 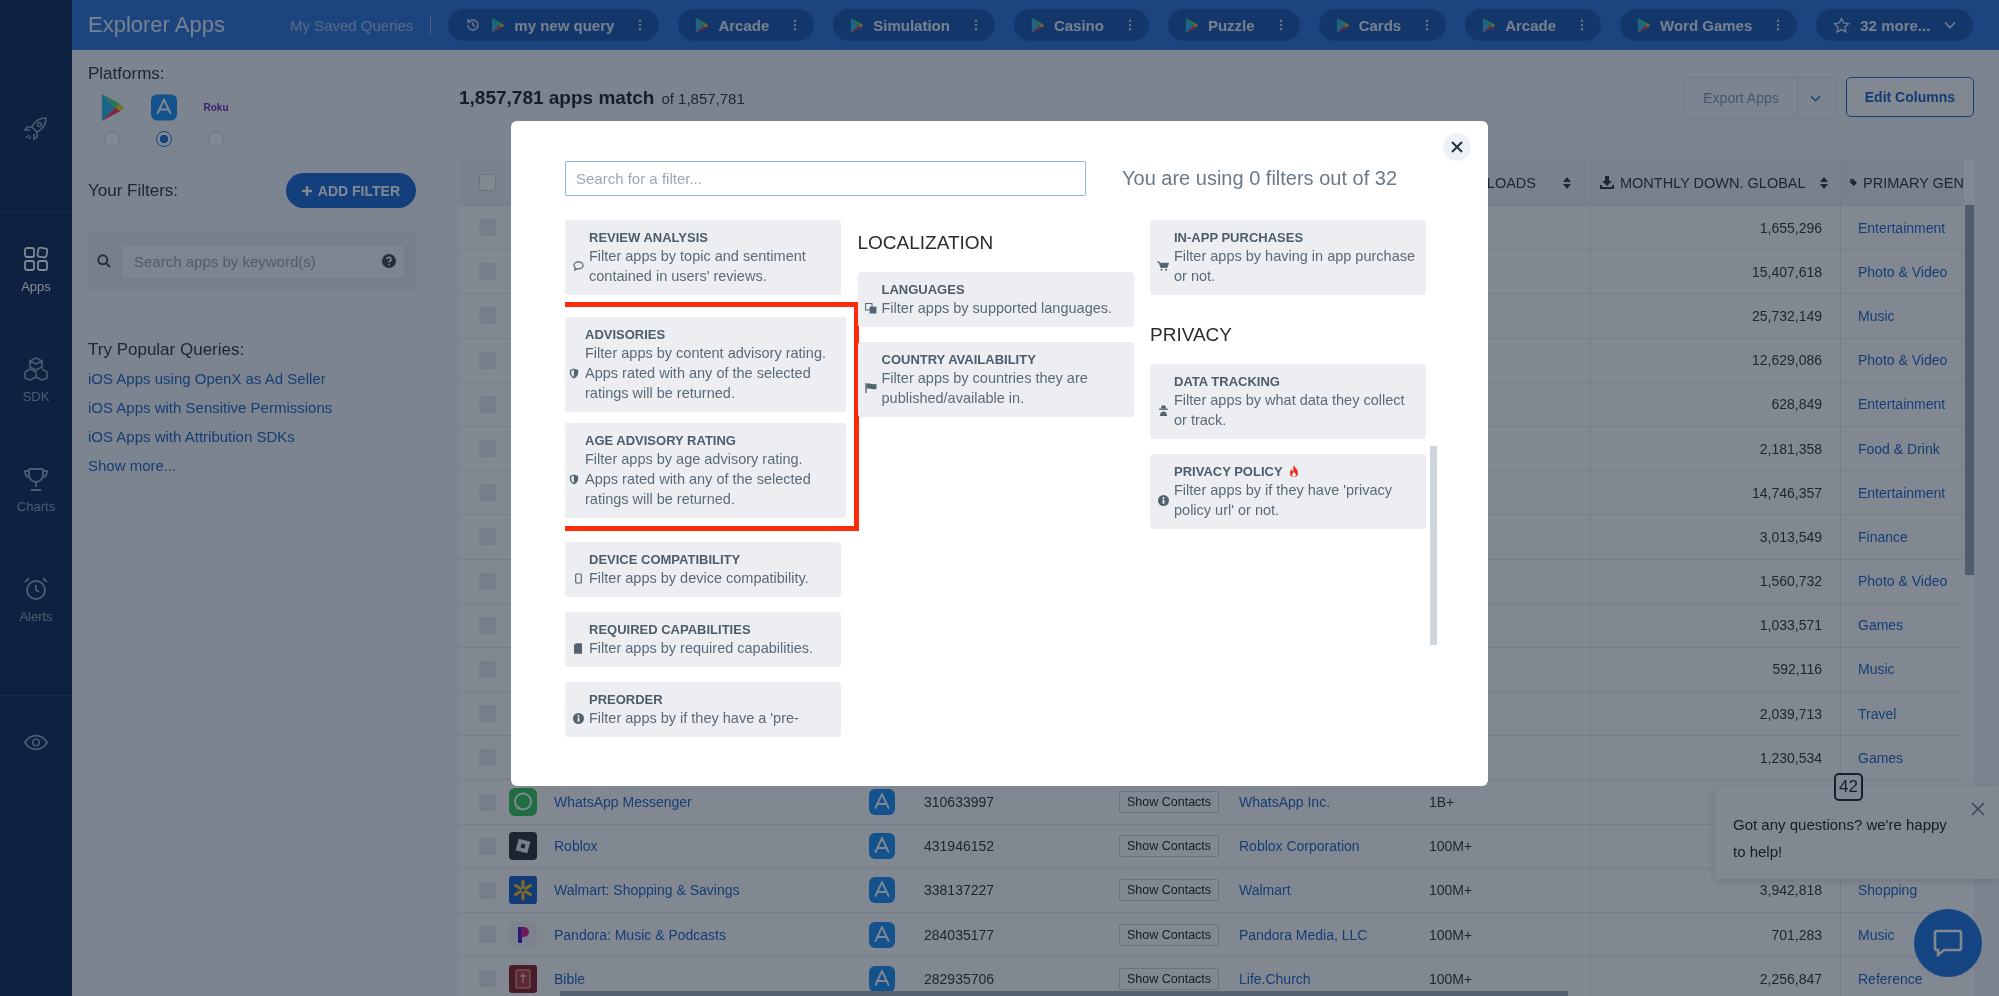 What do you see at coordinates (1299, 846) in the screenshot?
I see `publisher-link: Roblox Corporation` at bounding box center [1299, 846].